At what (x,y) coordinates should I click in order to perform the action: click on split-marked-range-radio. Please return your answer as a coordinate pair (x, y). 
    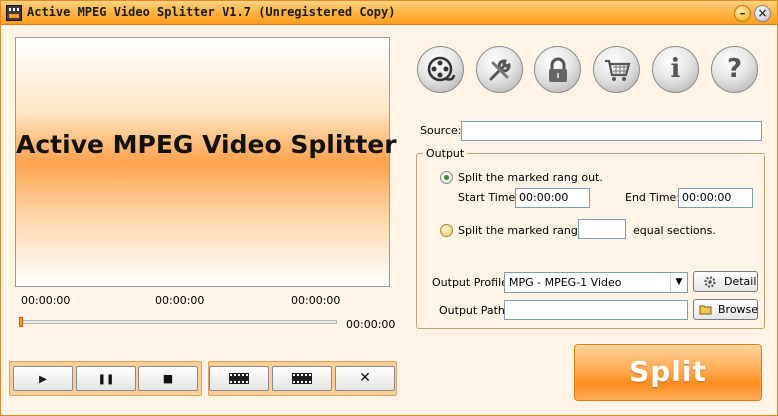
    Looking at the image, I should click on (446, 177).